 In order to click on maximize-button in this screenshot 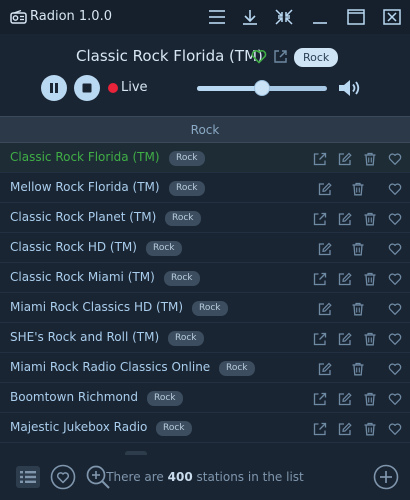, I will do `click(356, 17)`.